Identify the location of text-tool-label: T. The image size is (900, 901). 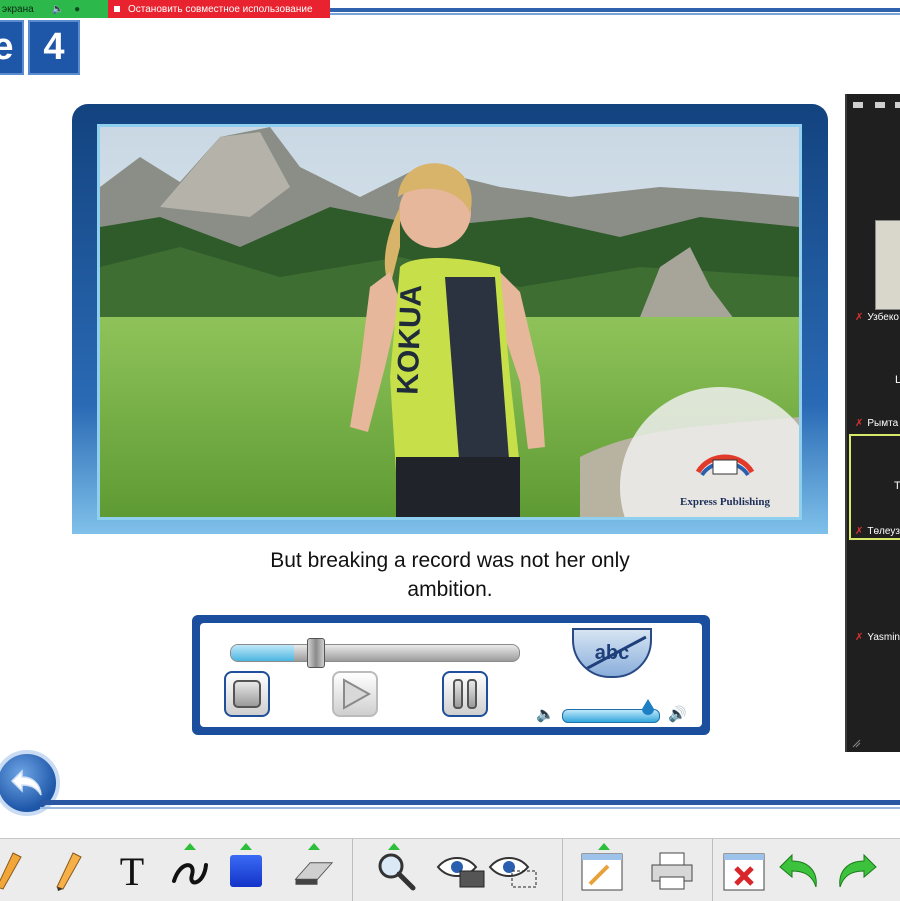
(132, 871).